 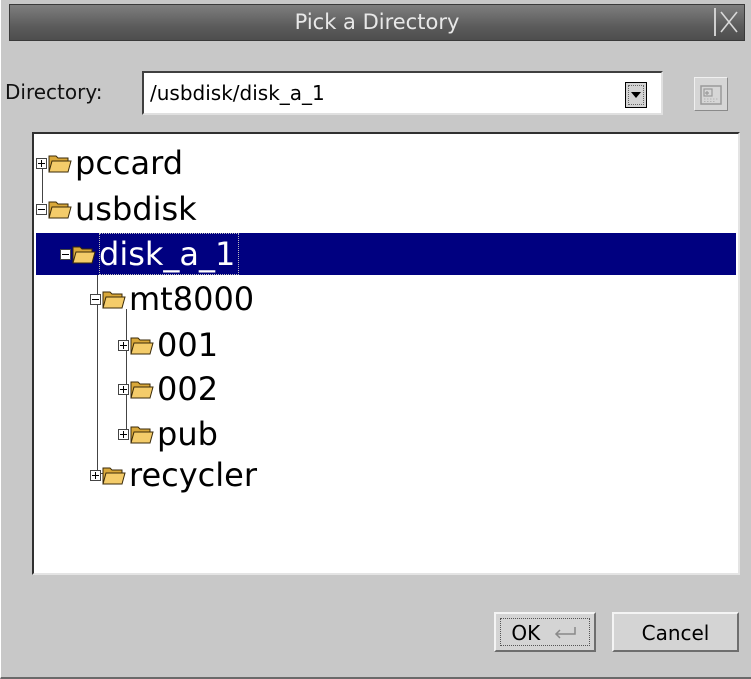 I want to click on tree-item-label: pub, so click(x=187, y=434).